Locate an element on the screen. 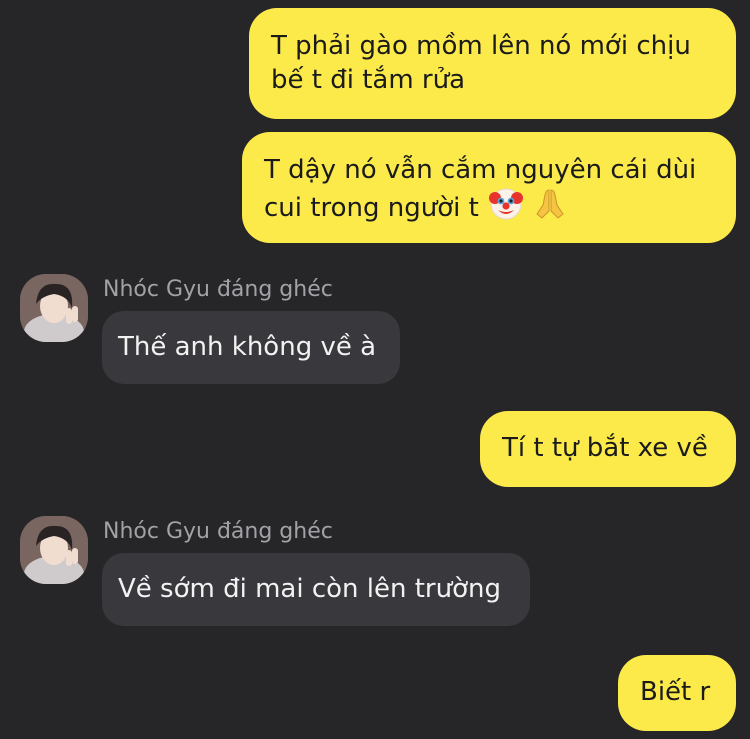 The height and width of the screenshot is (739, 750). message-text: Thế anh không về à is located at coordinates (247, 347).